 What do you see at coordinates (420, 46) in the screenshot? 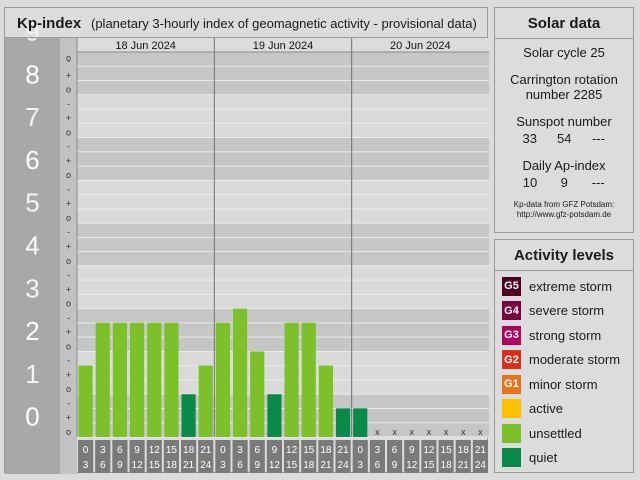
I see `date-label: 20 Jun 2024` at bounding box center [420, 46].